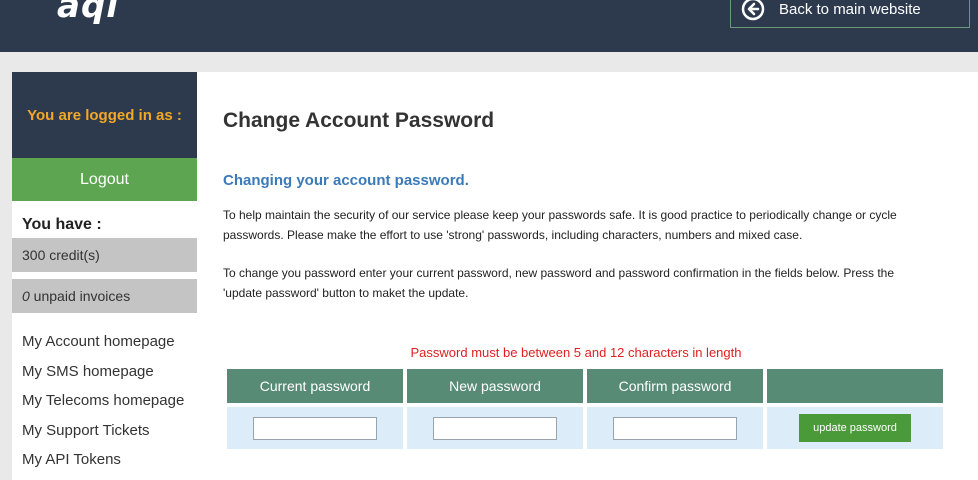 This screenshot has height=480, width=978. Describe the element at coordinates (753, 10) in the screenshot. I see `back-arrow-icon` at that location.